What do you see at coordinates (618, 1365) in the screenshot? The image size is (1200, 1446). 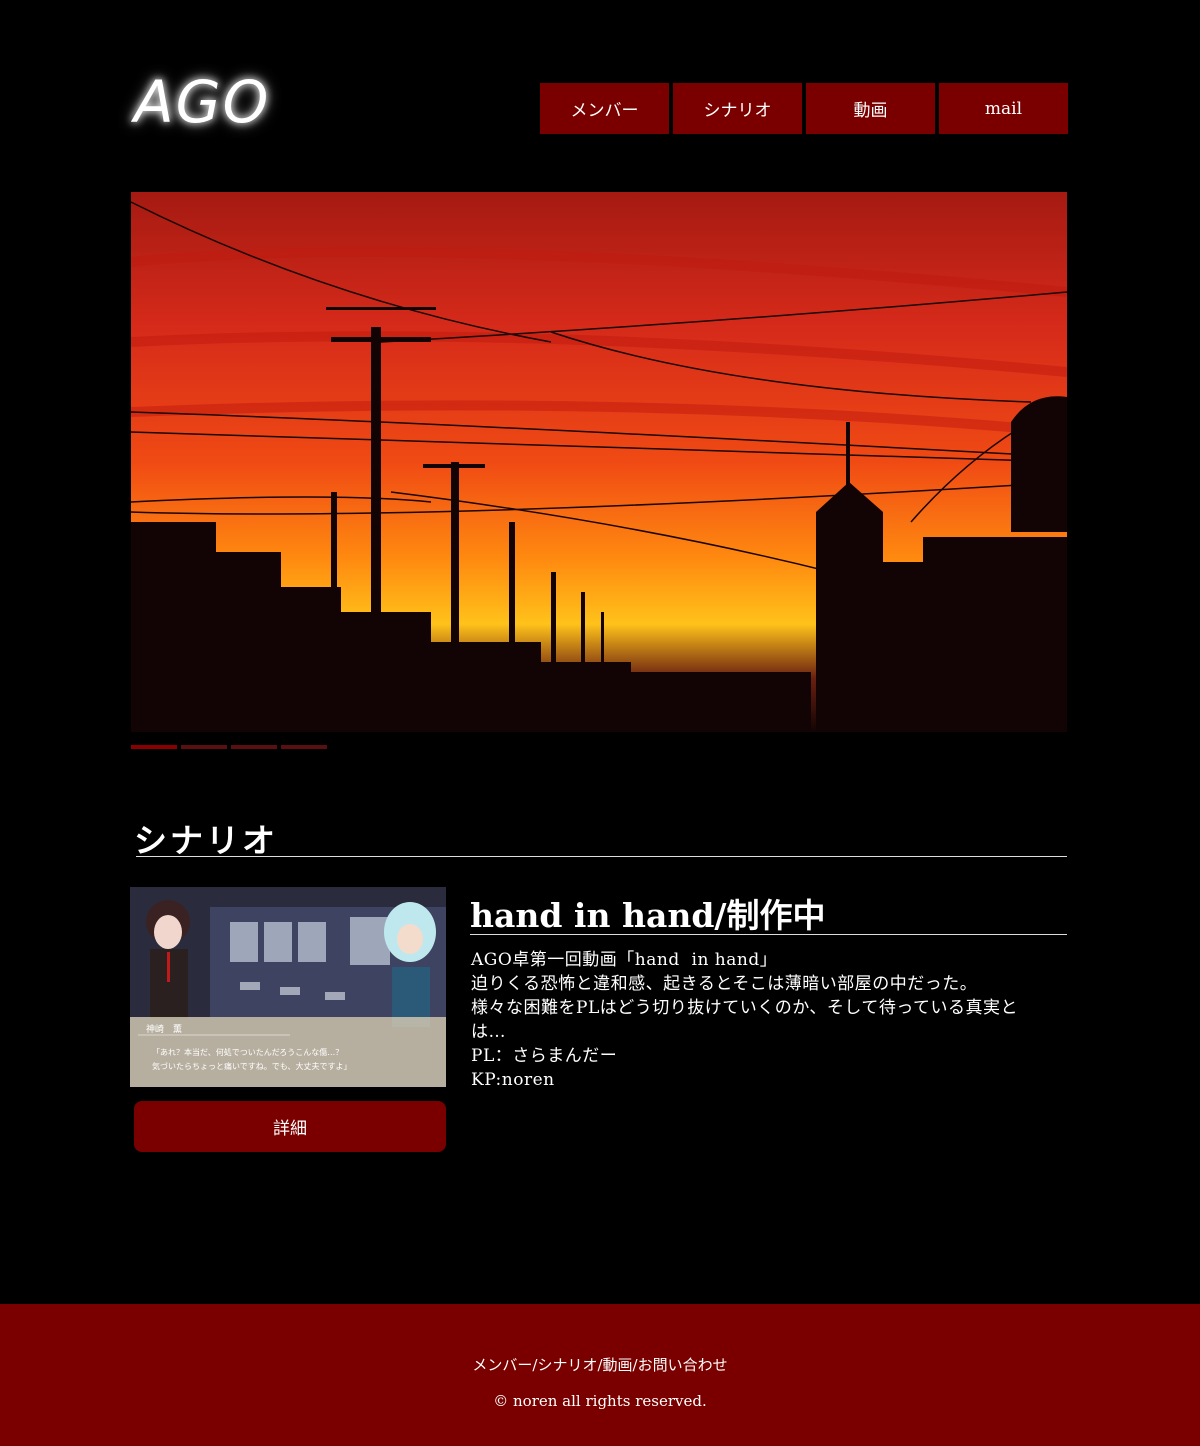 I see `footer-link-video: 動画` at bounding box center [618, 1365].